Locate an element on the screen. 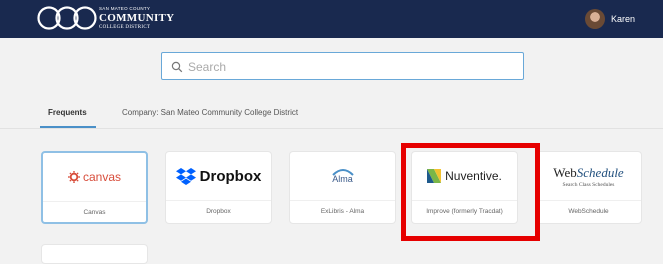  search-icon is located at coordinates (177, 69).